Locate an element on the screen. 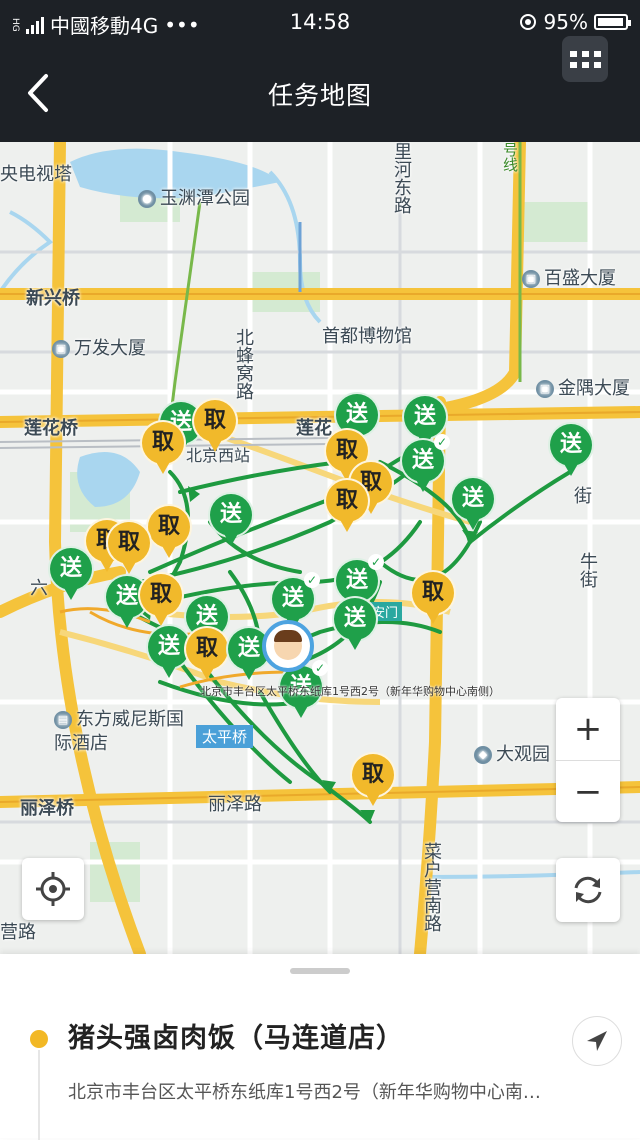 Image resolution: width=640 pixels, height=1140 pixels. museum-name: 首都博物馆 is located at coordinates (367, 336).